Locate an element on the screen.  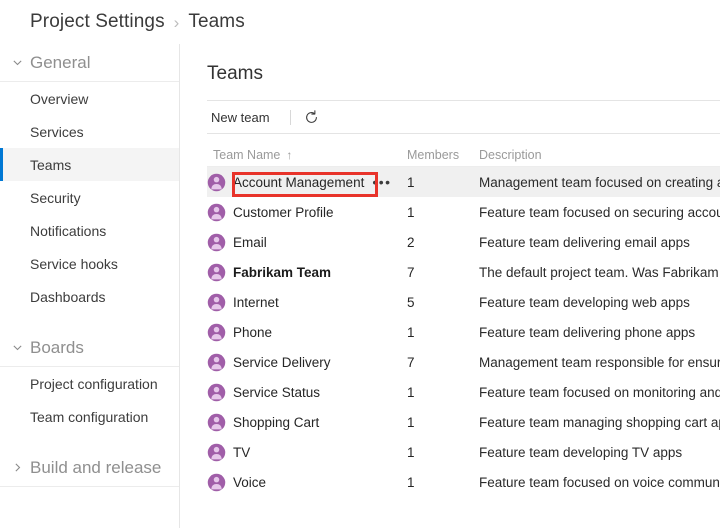
sidebar-item-label: Team configuration is located at coordinates (89, 416).